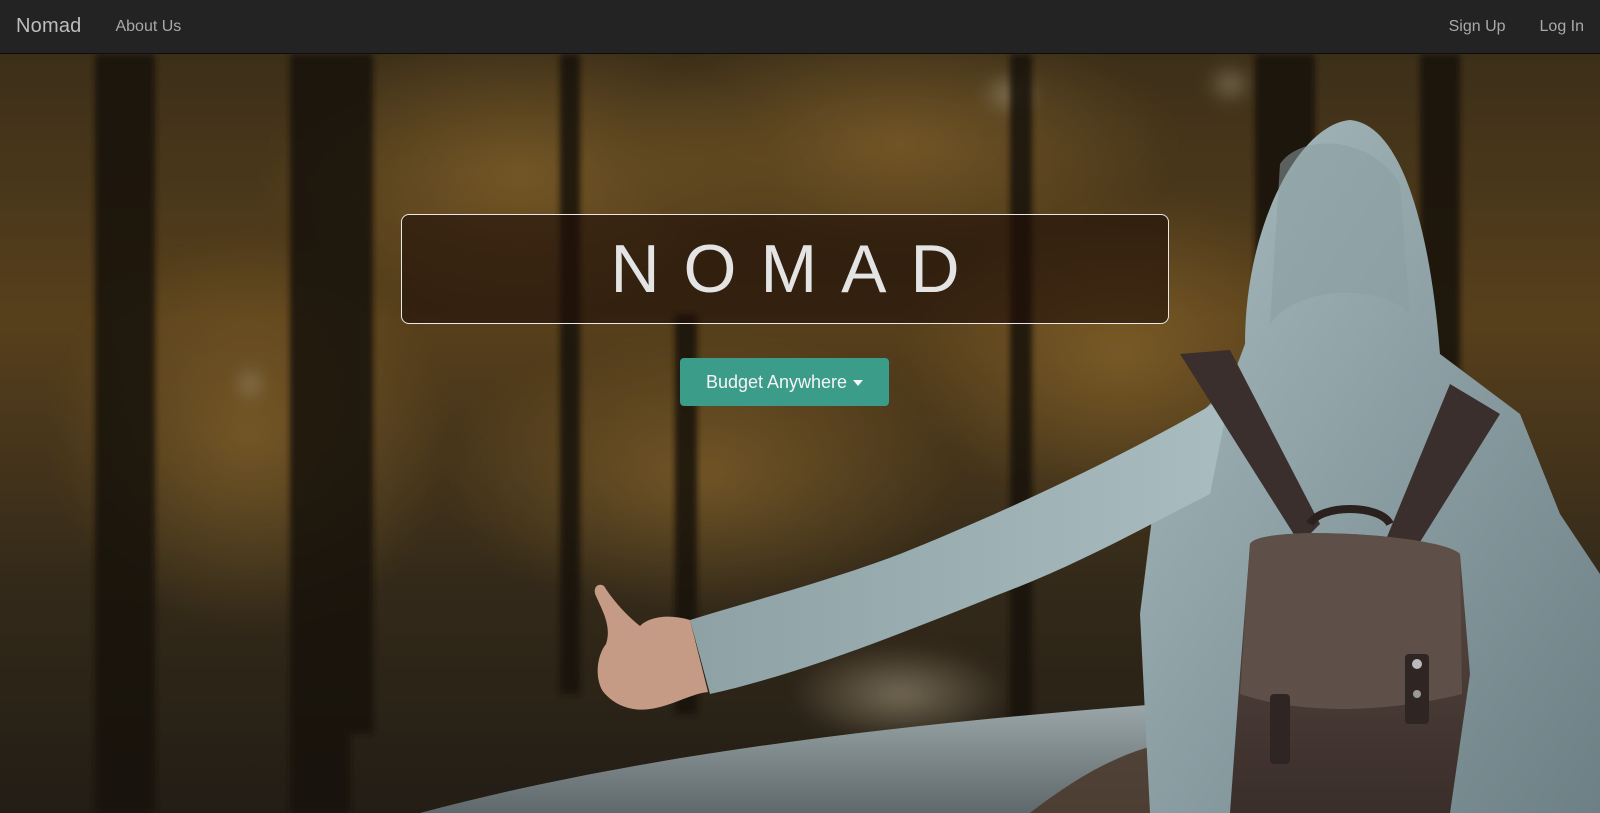  Describe the element at coordinates (1516, 27) in the screenshot. I see `nav-right-group: Sign Up Log In` at that location.